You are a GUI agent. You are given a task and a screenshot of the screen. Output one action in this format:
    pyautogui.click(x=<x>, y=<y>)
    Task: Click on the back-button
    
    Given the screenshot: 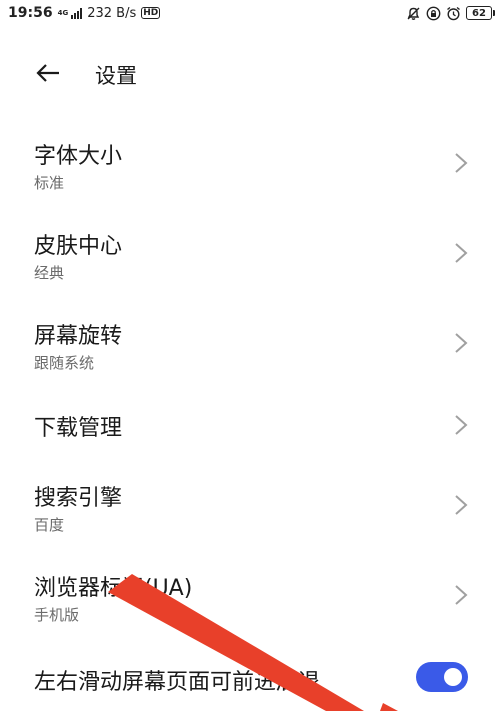 What is the action you would take?
    pyautogui.click(x=48, y=73)
    